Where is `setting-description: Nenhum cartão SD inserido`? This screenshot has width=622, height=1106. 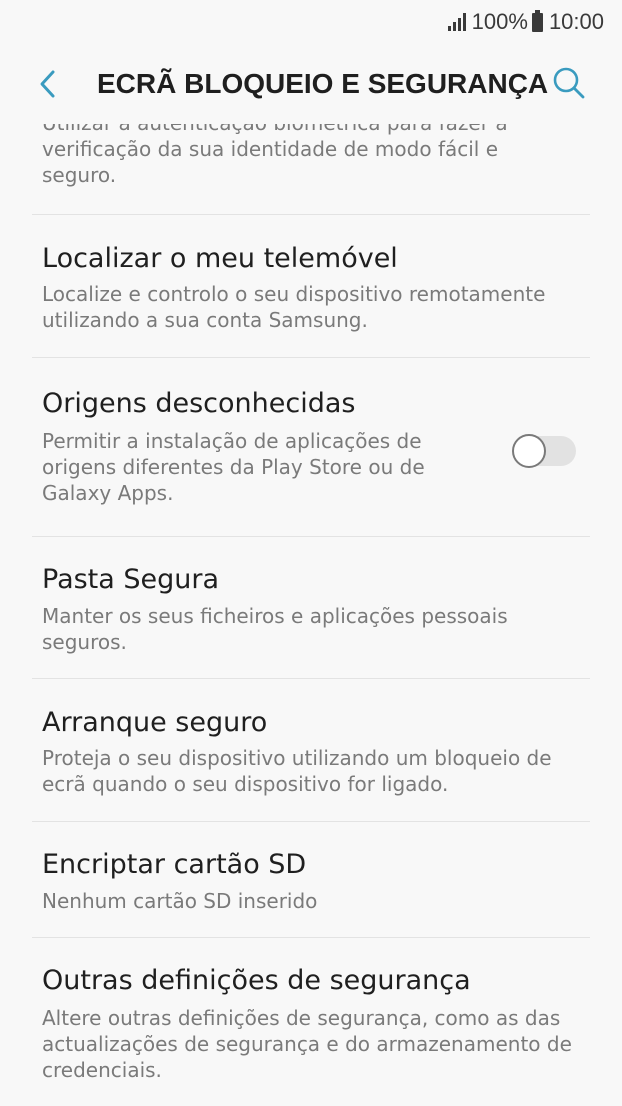
setting-description: Nenhum cartão SD inserido is located at coordinates (180, 901).